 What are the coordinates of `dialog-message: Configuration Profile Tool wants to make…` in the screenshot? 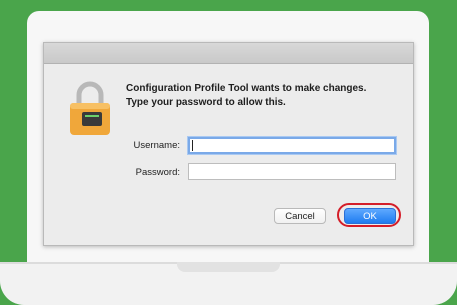 It's located at (266, 96).